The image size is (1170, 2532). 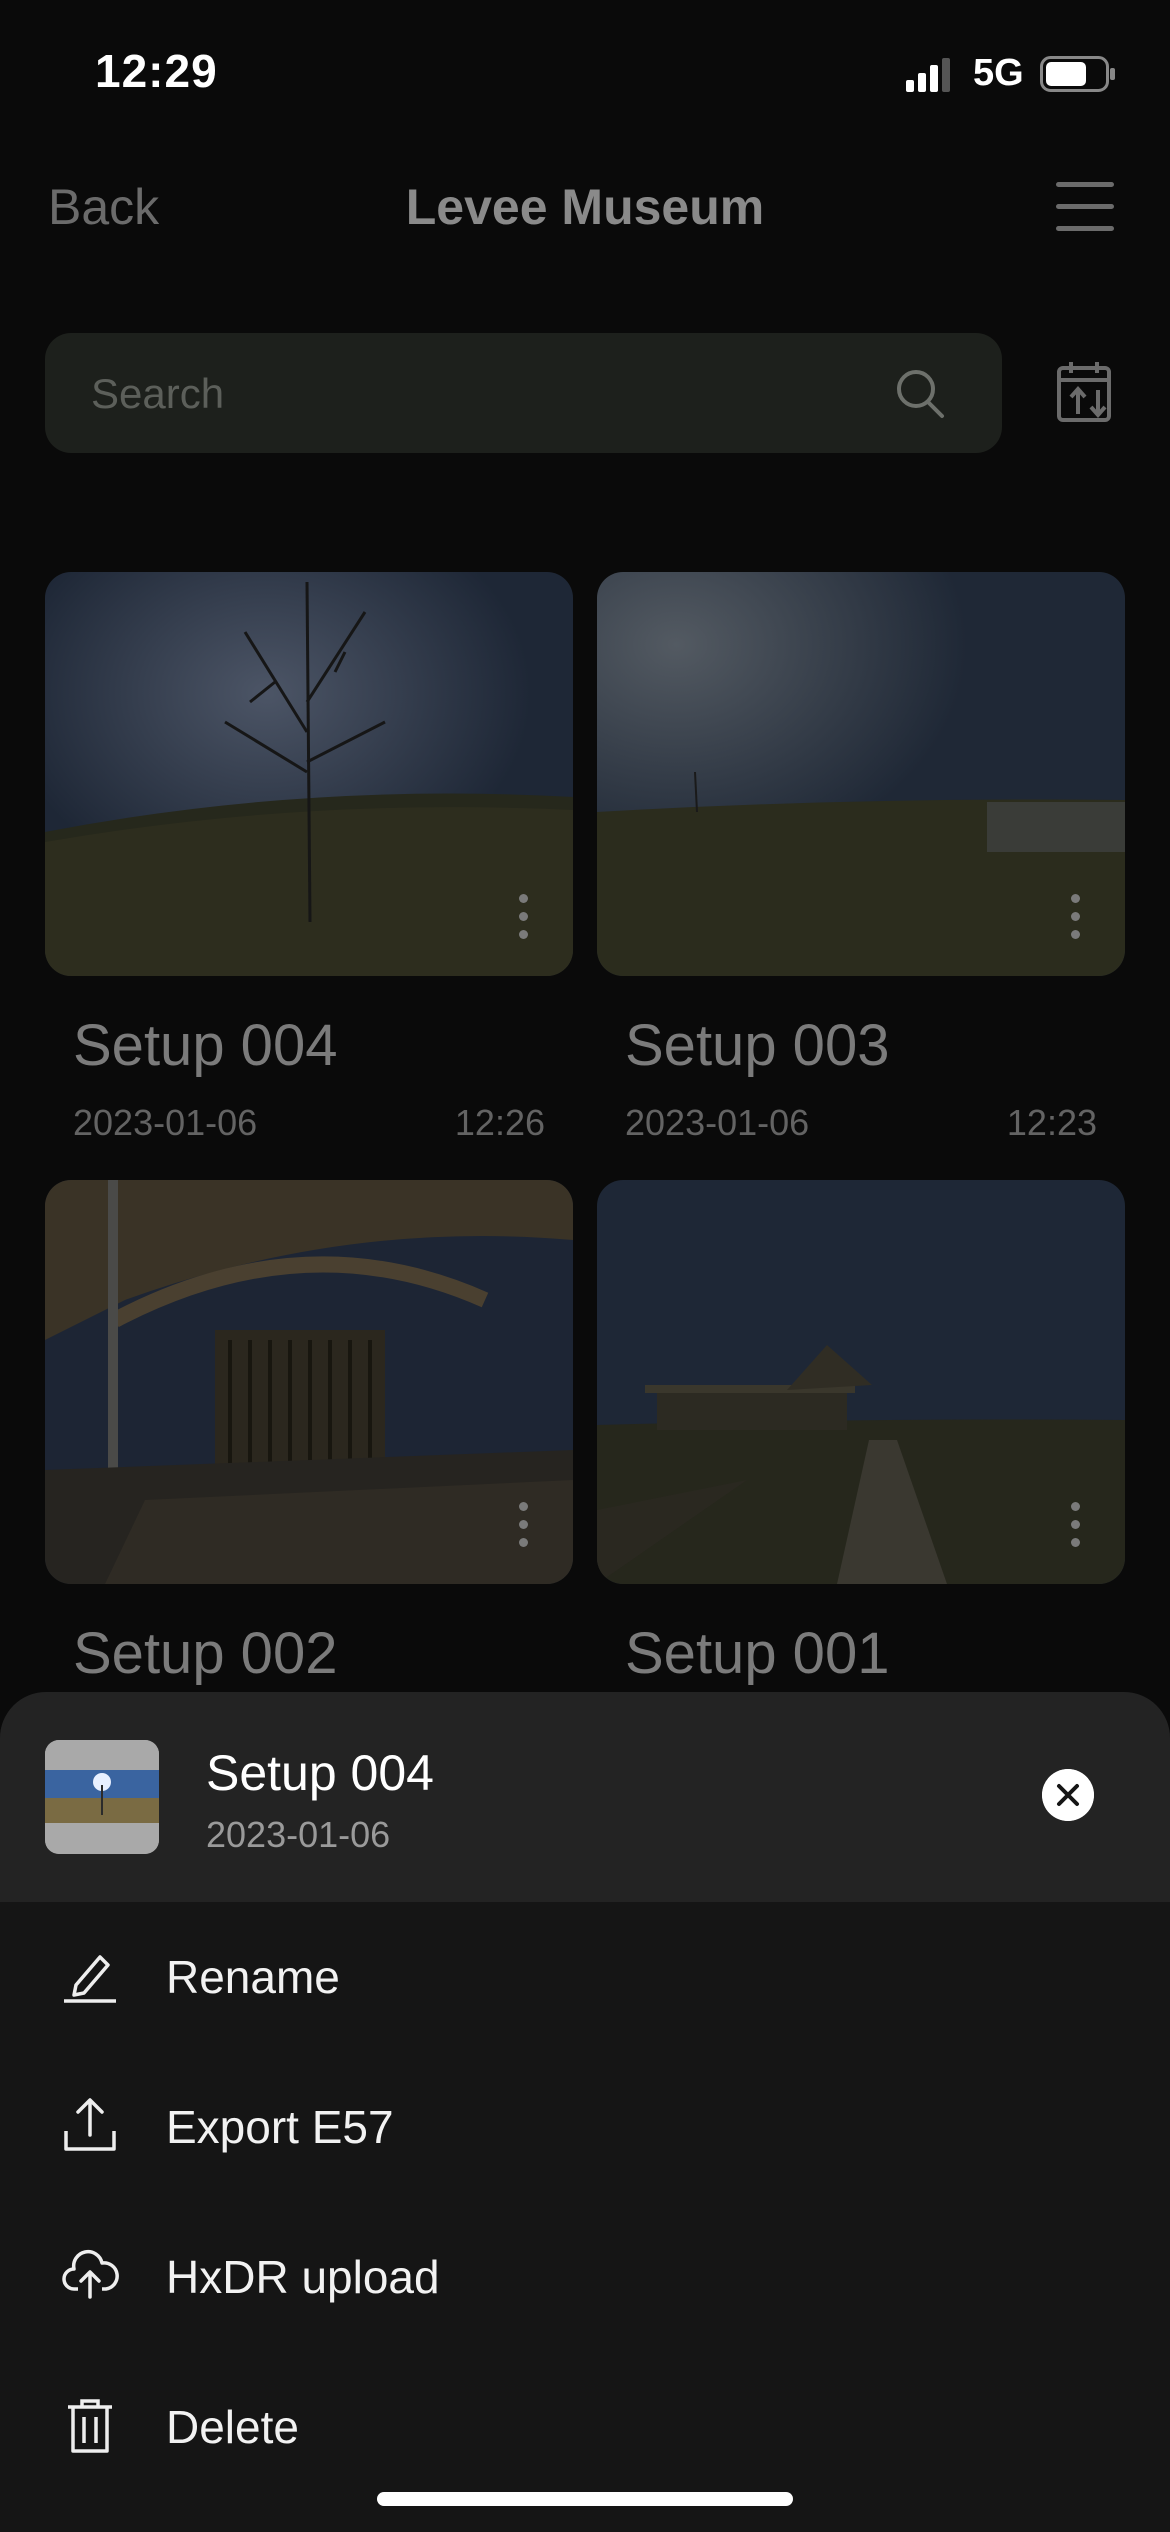 What do you see at coordinates (205, 1045) in the screenshot?
I see `setup-name: Setup 004` at bounding box center [205, 1045].